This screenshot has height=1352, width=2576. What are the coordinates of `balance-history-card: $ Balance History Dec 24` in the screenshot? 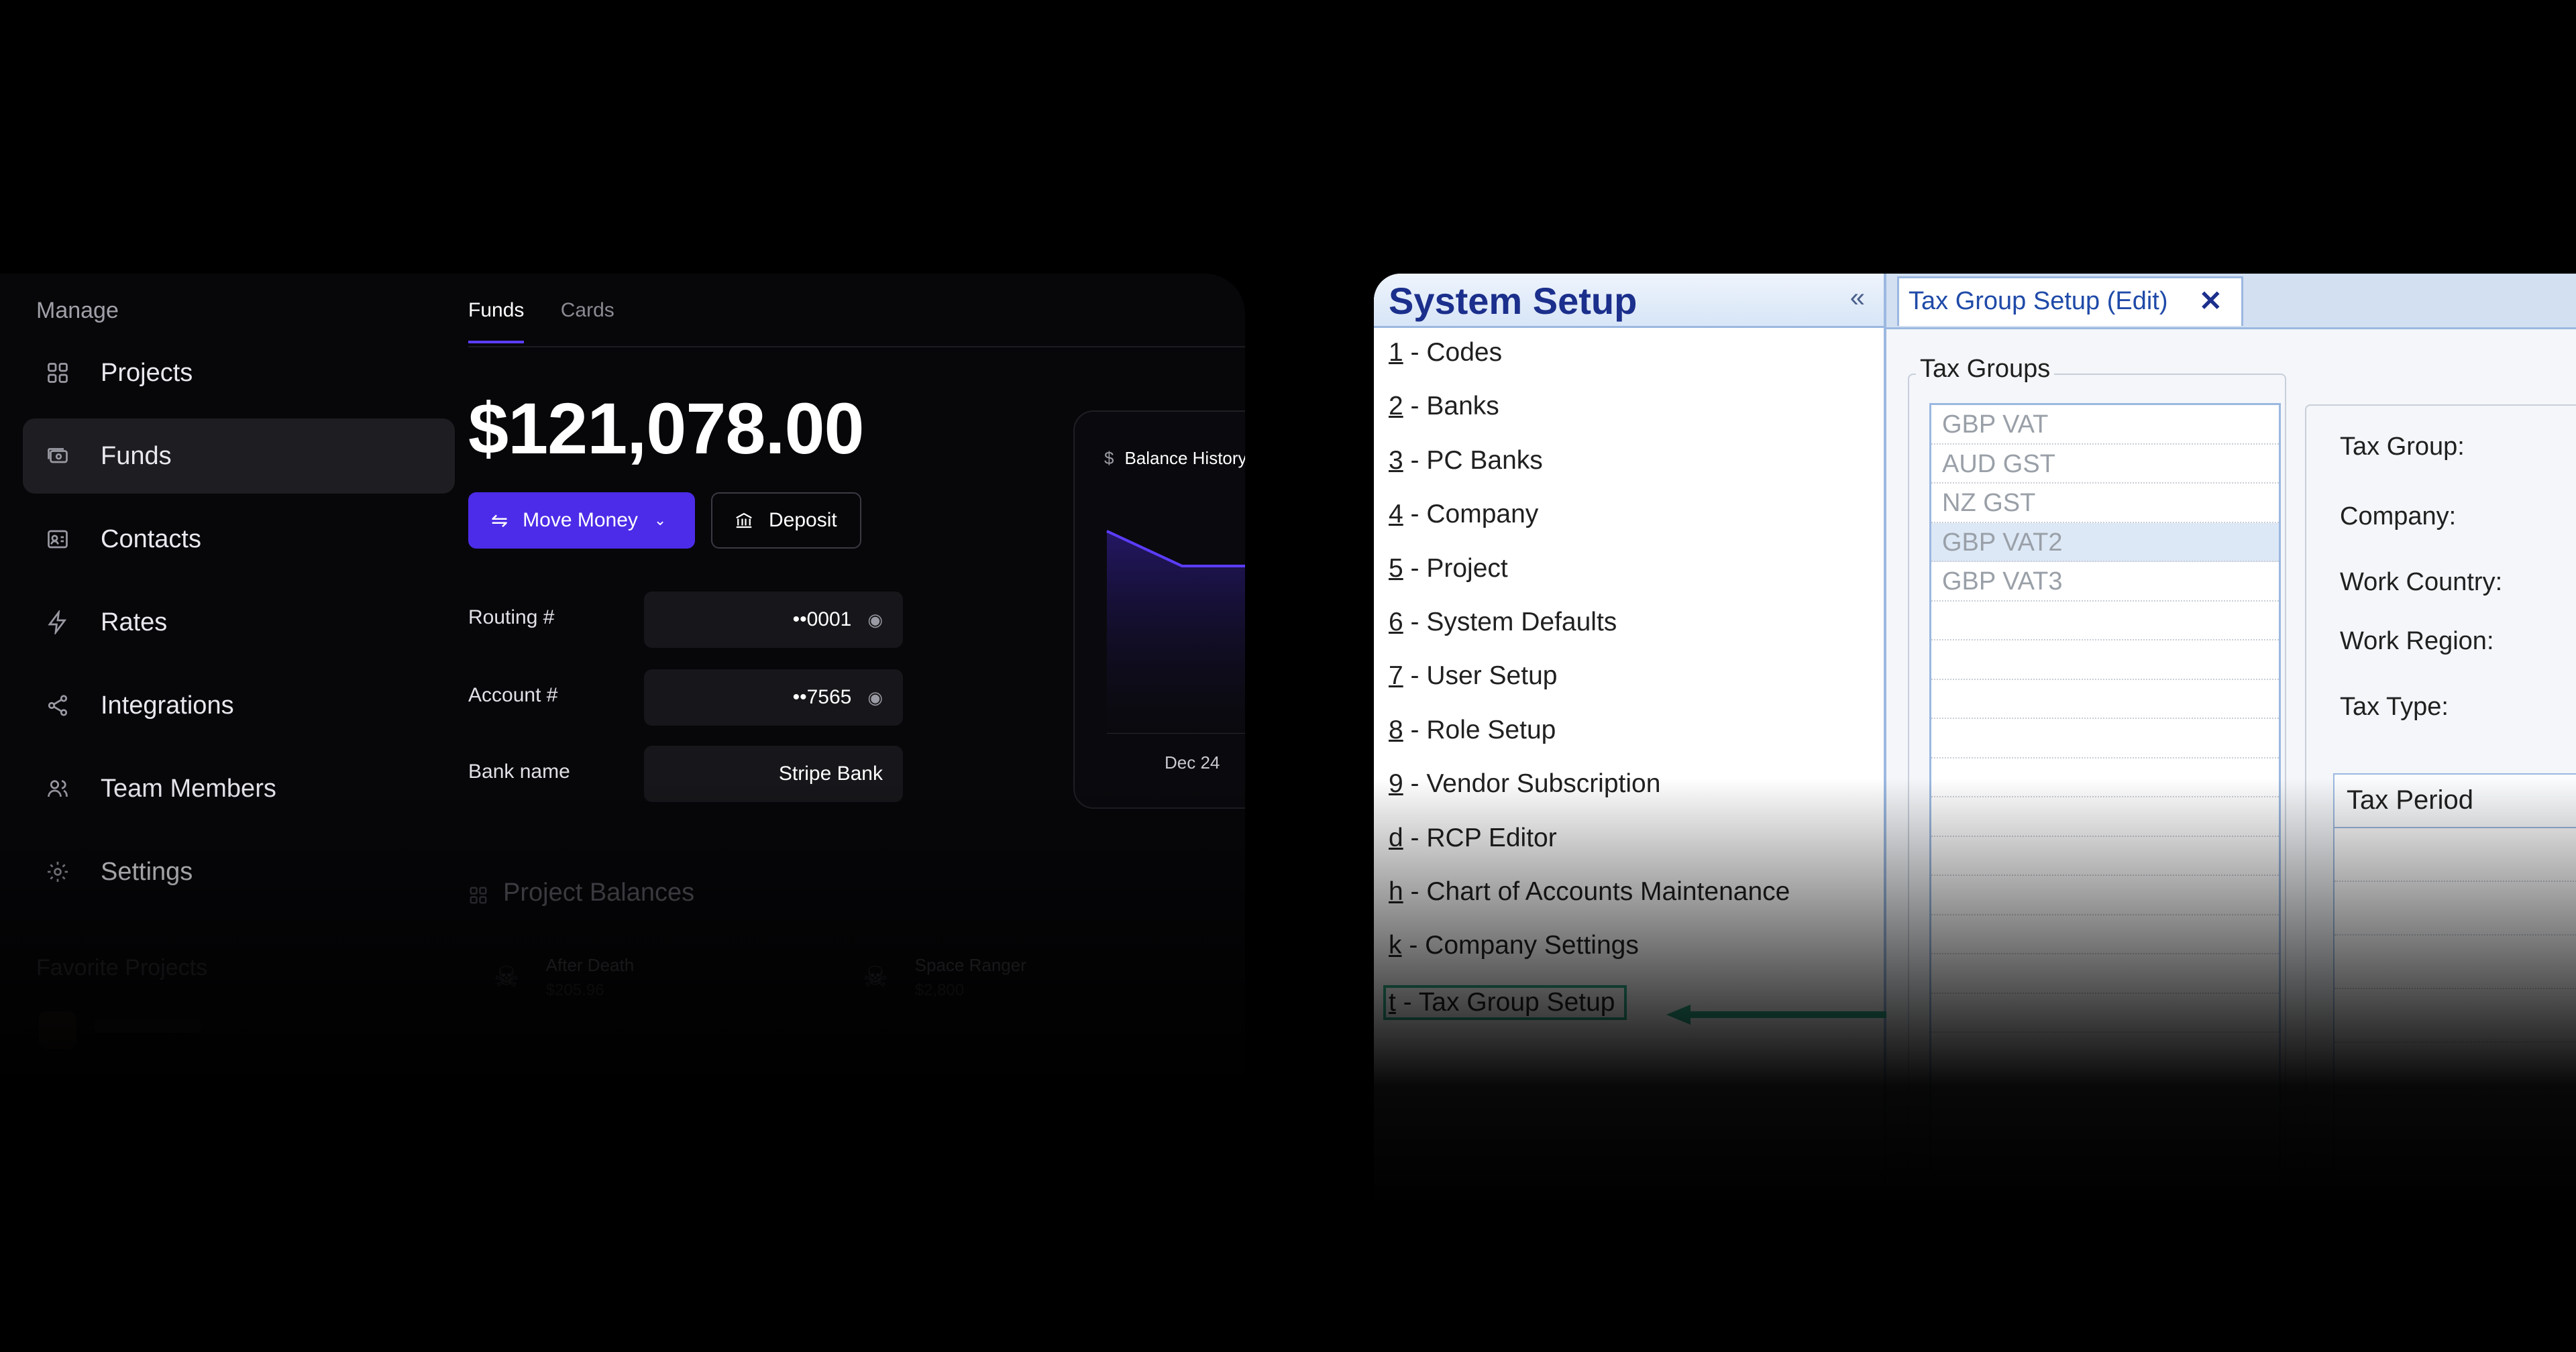 It's located at (1159, 609).